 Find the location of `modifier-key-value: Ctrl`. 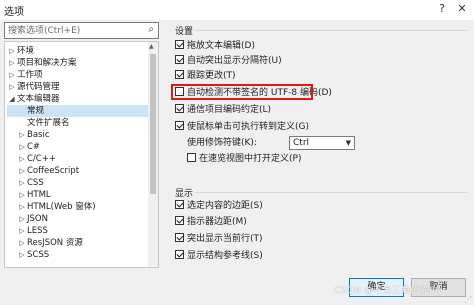

modifier-key-value: Ctrl is located at coordinates (301, 143).